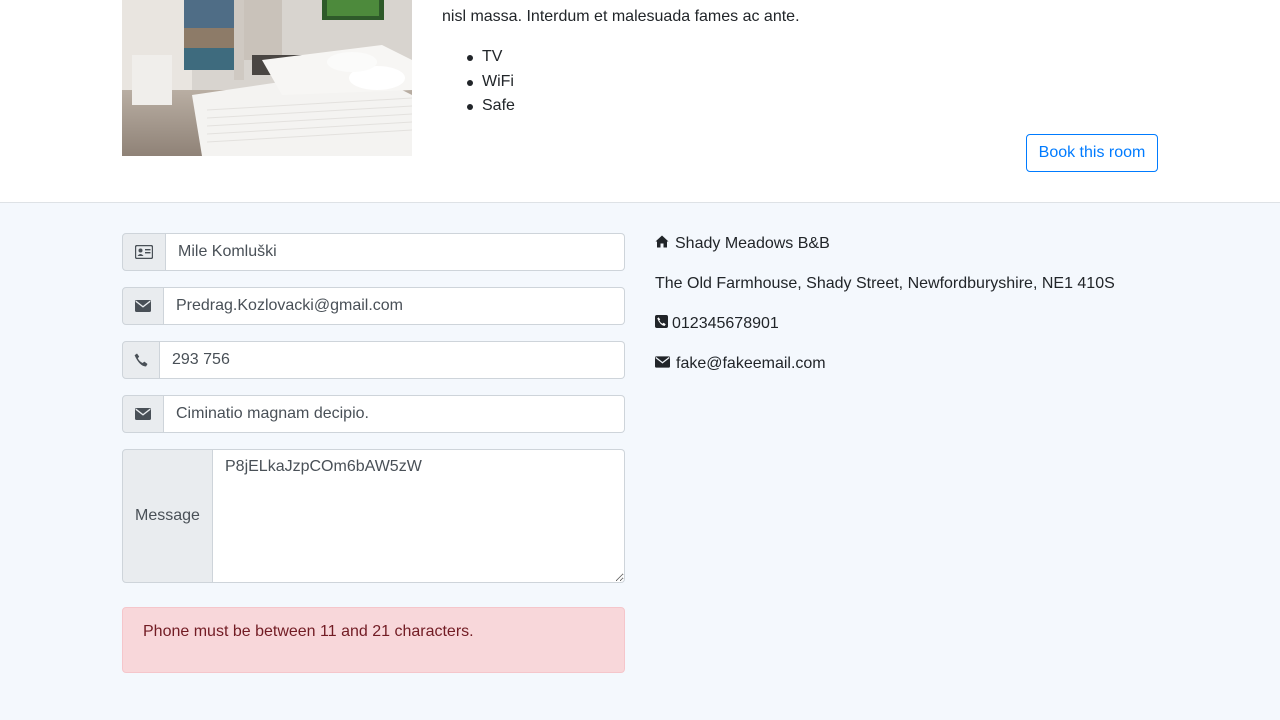 Image resolution: width=1280 pixels, height=720 pixels. I want to click on name-field, so click(395, 252).